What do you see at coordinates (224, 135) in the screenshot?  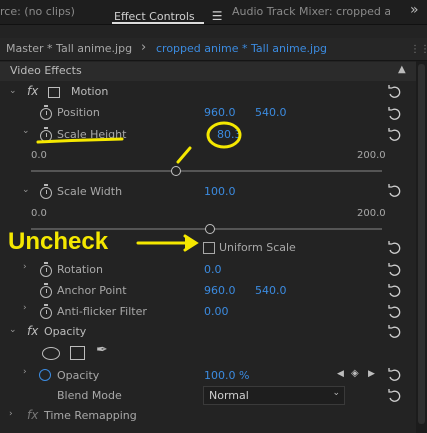 I see `scale-height-annotation-circle` at bounding box center [224, 135].